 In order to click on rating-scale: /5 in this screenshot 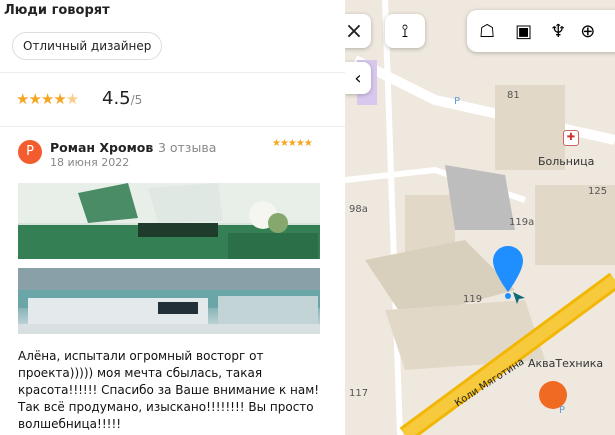, I will do `click(136, 100)`.